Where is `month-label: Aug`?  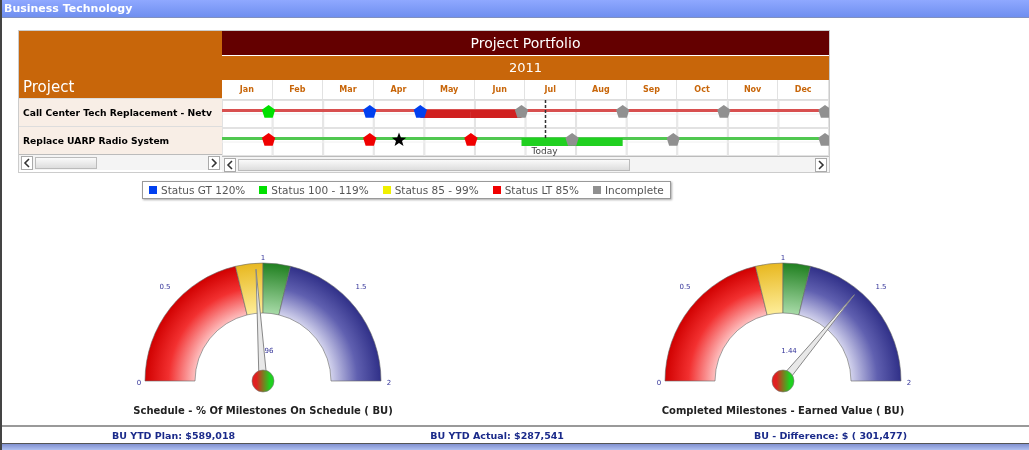 month-label: Aug is located at coordinates (601, 89).